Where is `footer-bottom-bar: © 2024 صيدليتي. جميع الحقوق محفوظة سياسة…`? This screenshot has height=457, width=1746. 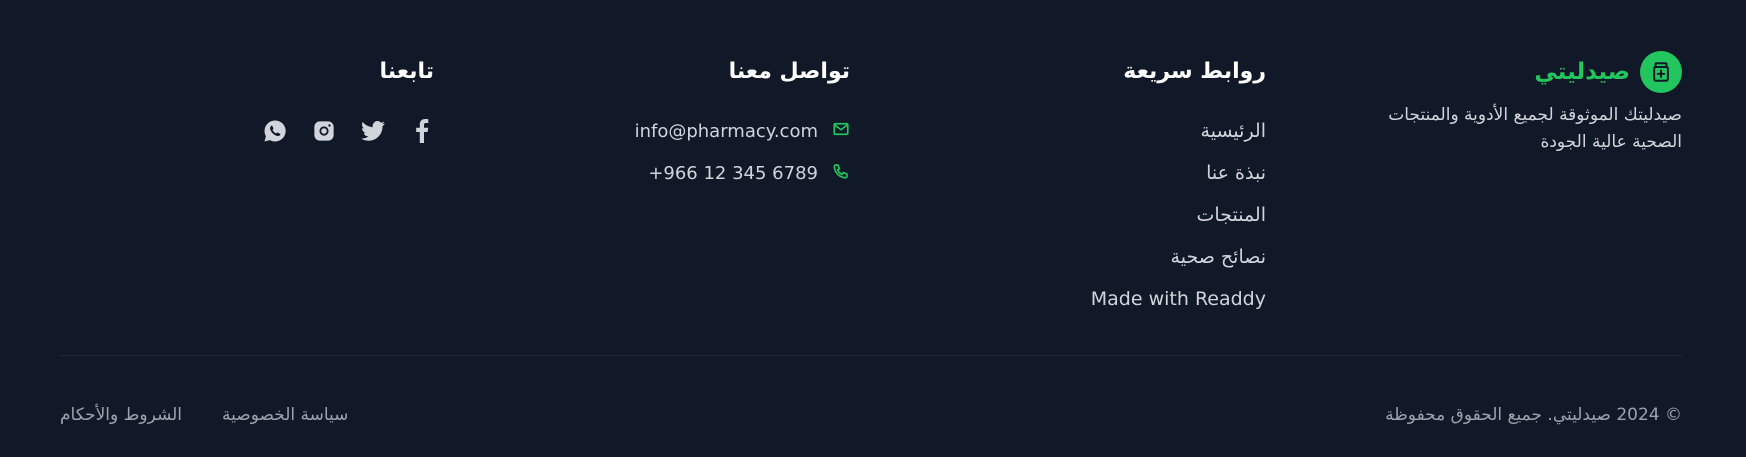
footer-bottom-bar: © 2024 صيدليتي. جميع الحقوق محفوظة سياسة… is located at coordinates (871, 415).